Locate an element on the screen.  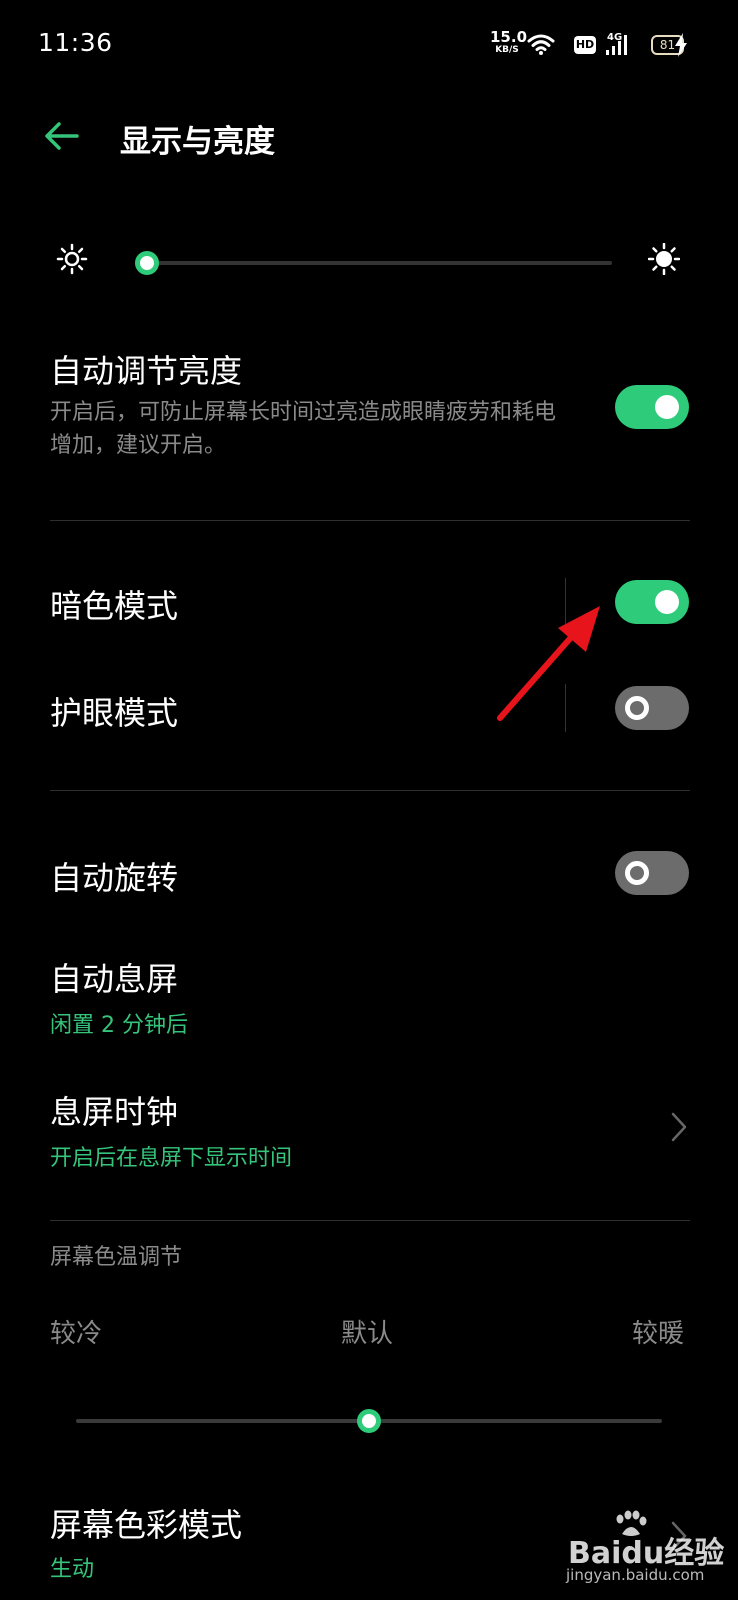
color-temperature-section-title: 屏幕色温调节 is located at coordinates (116, 1257).